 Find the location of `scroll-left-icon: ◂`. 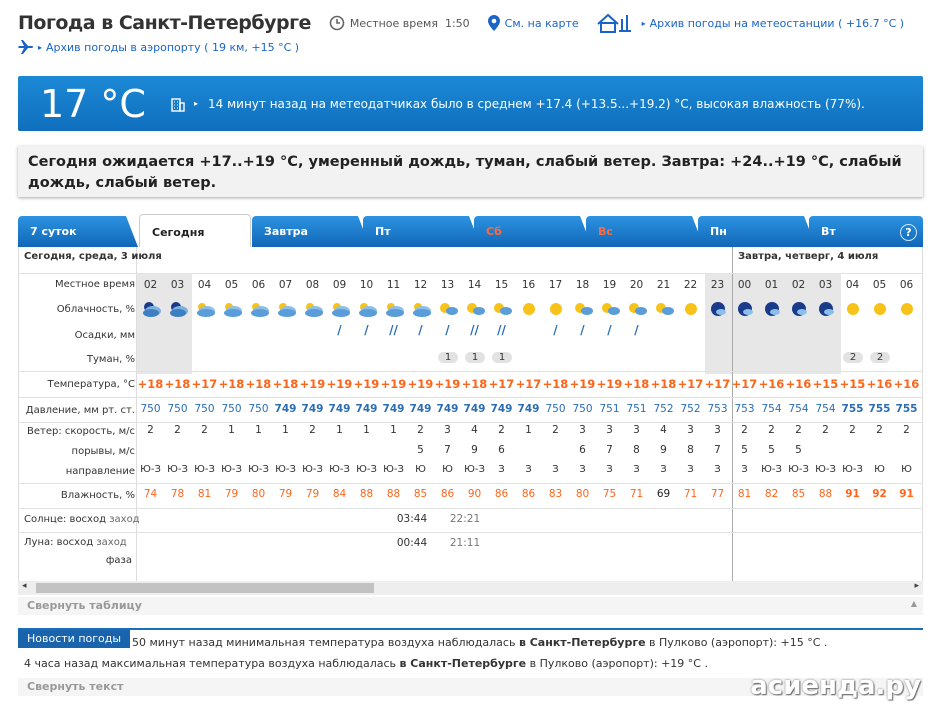

scroll-left-icon: ◂ is located at coordinates (24, 586).